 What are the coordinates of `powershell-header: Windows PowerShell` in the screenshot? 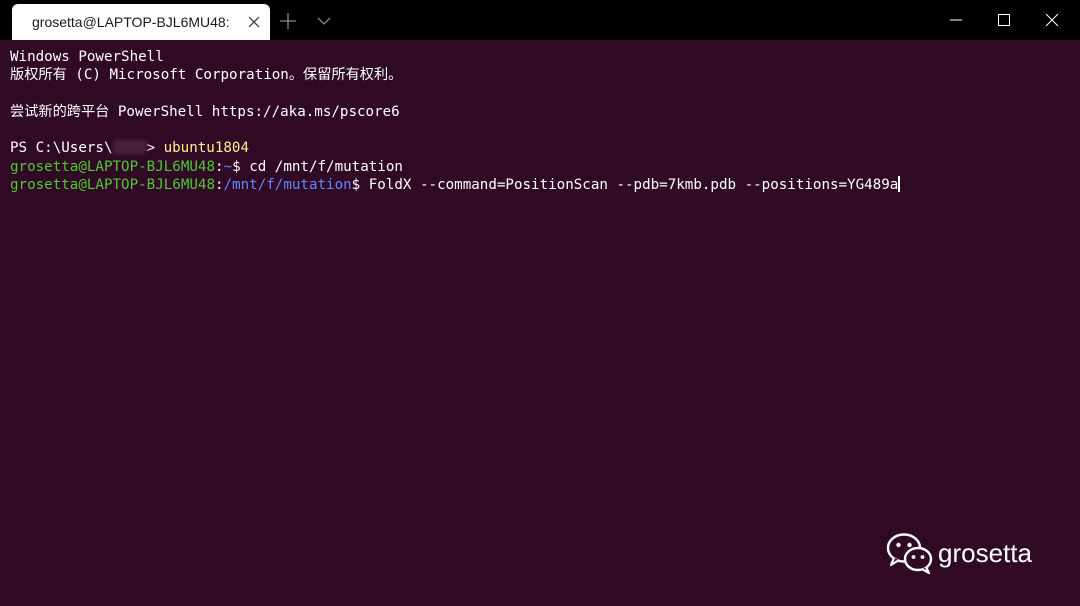 It's located at (87, 57).